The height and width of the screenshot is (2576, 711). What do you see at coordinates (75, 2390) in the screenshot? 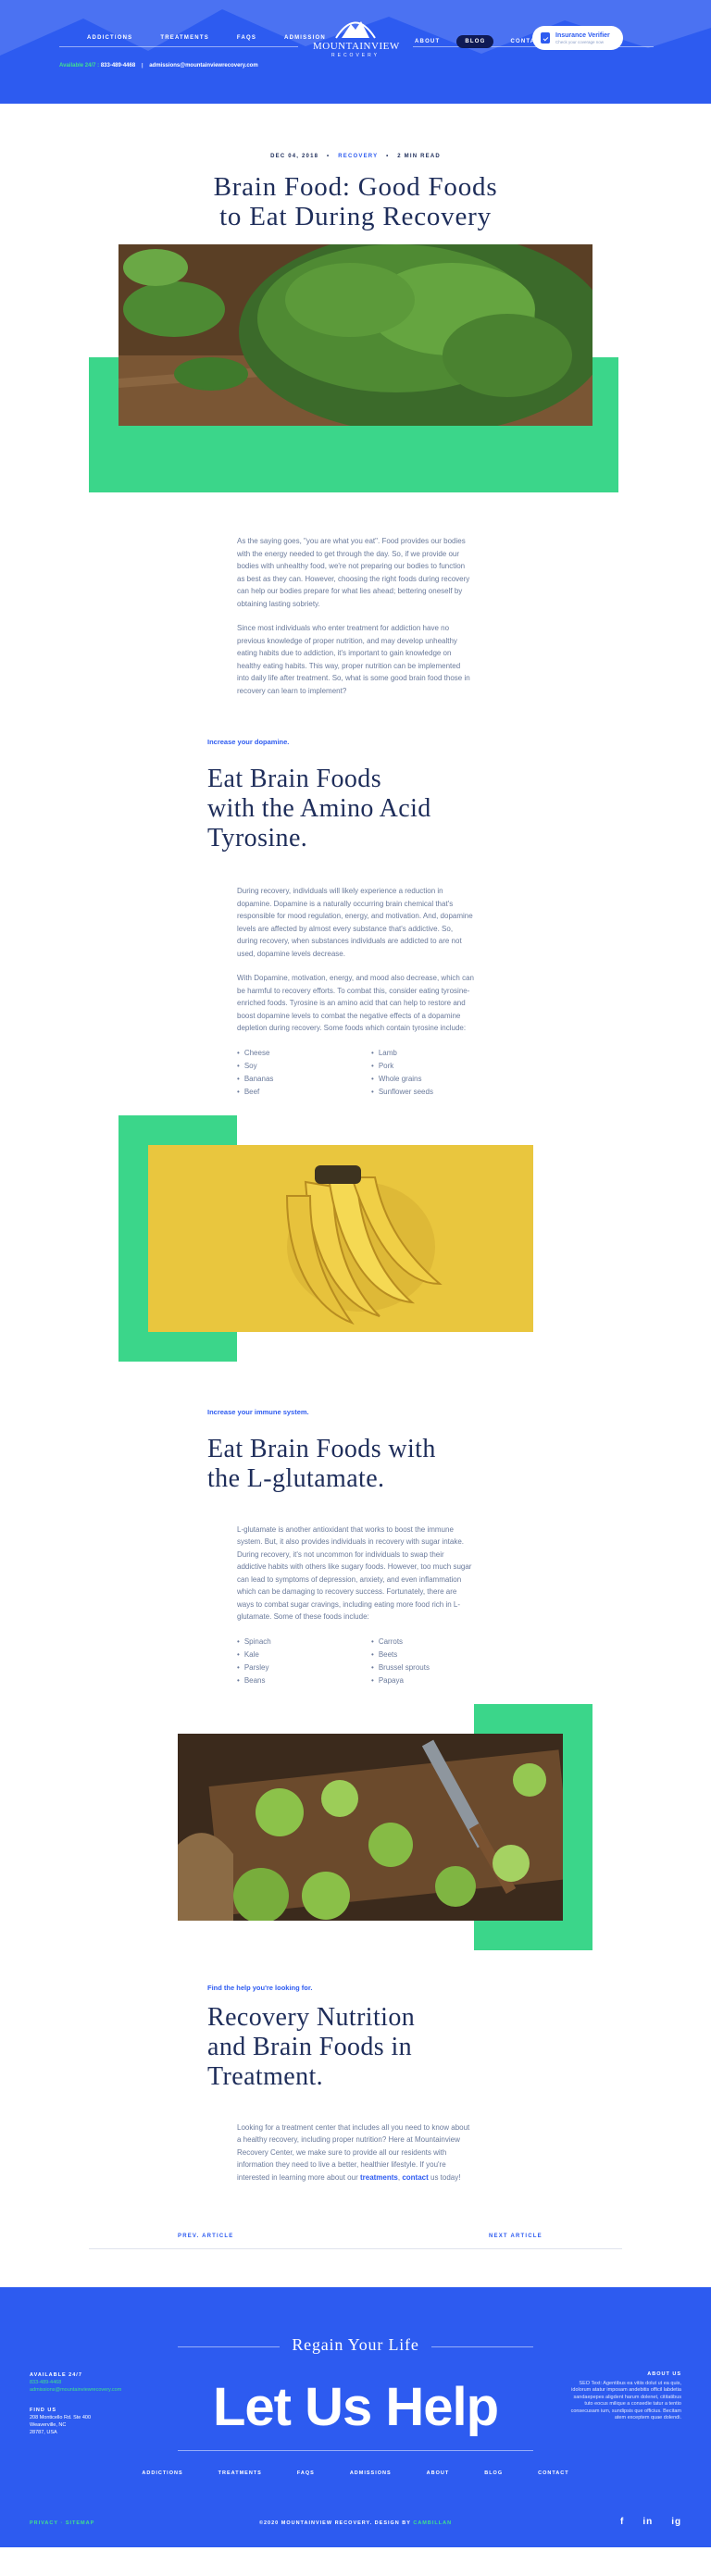
I see `footer-email-link: admissions@mountainviewrecovery.com` at bounding box center [75, 2390].